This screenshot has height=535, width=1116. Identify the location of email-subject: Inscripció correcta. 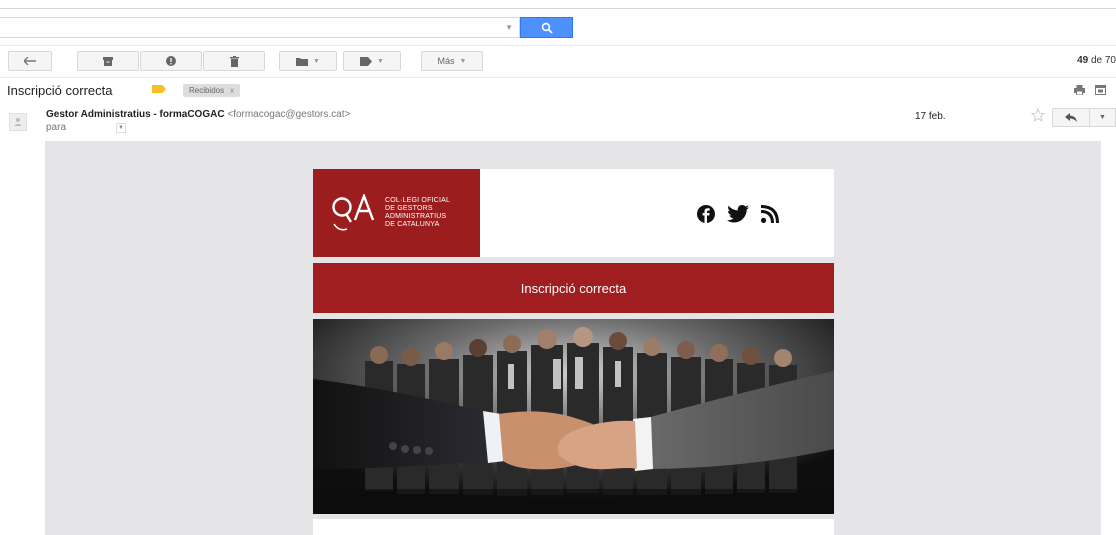
(60, 90).